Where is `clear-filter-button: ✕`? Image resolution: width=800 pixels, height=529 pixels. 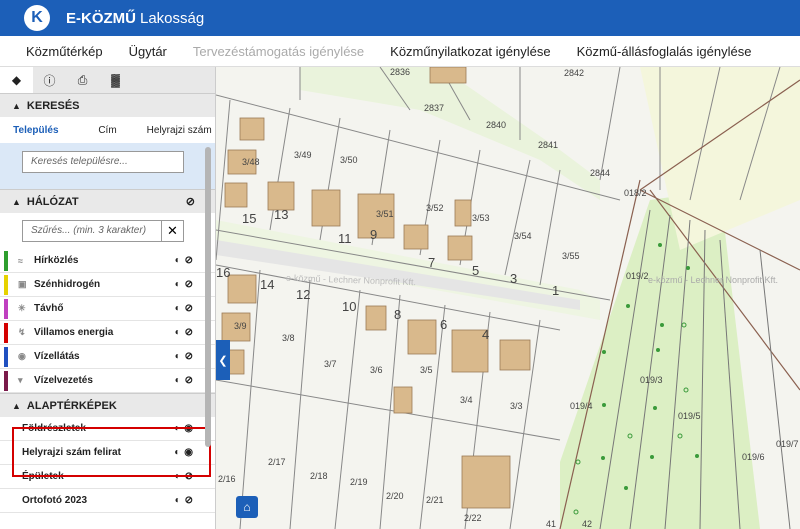 clear-filter-button: ✕ is located at coordinates (173, 231).